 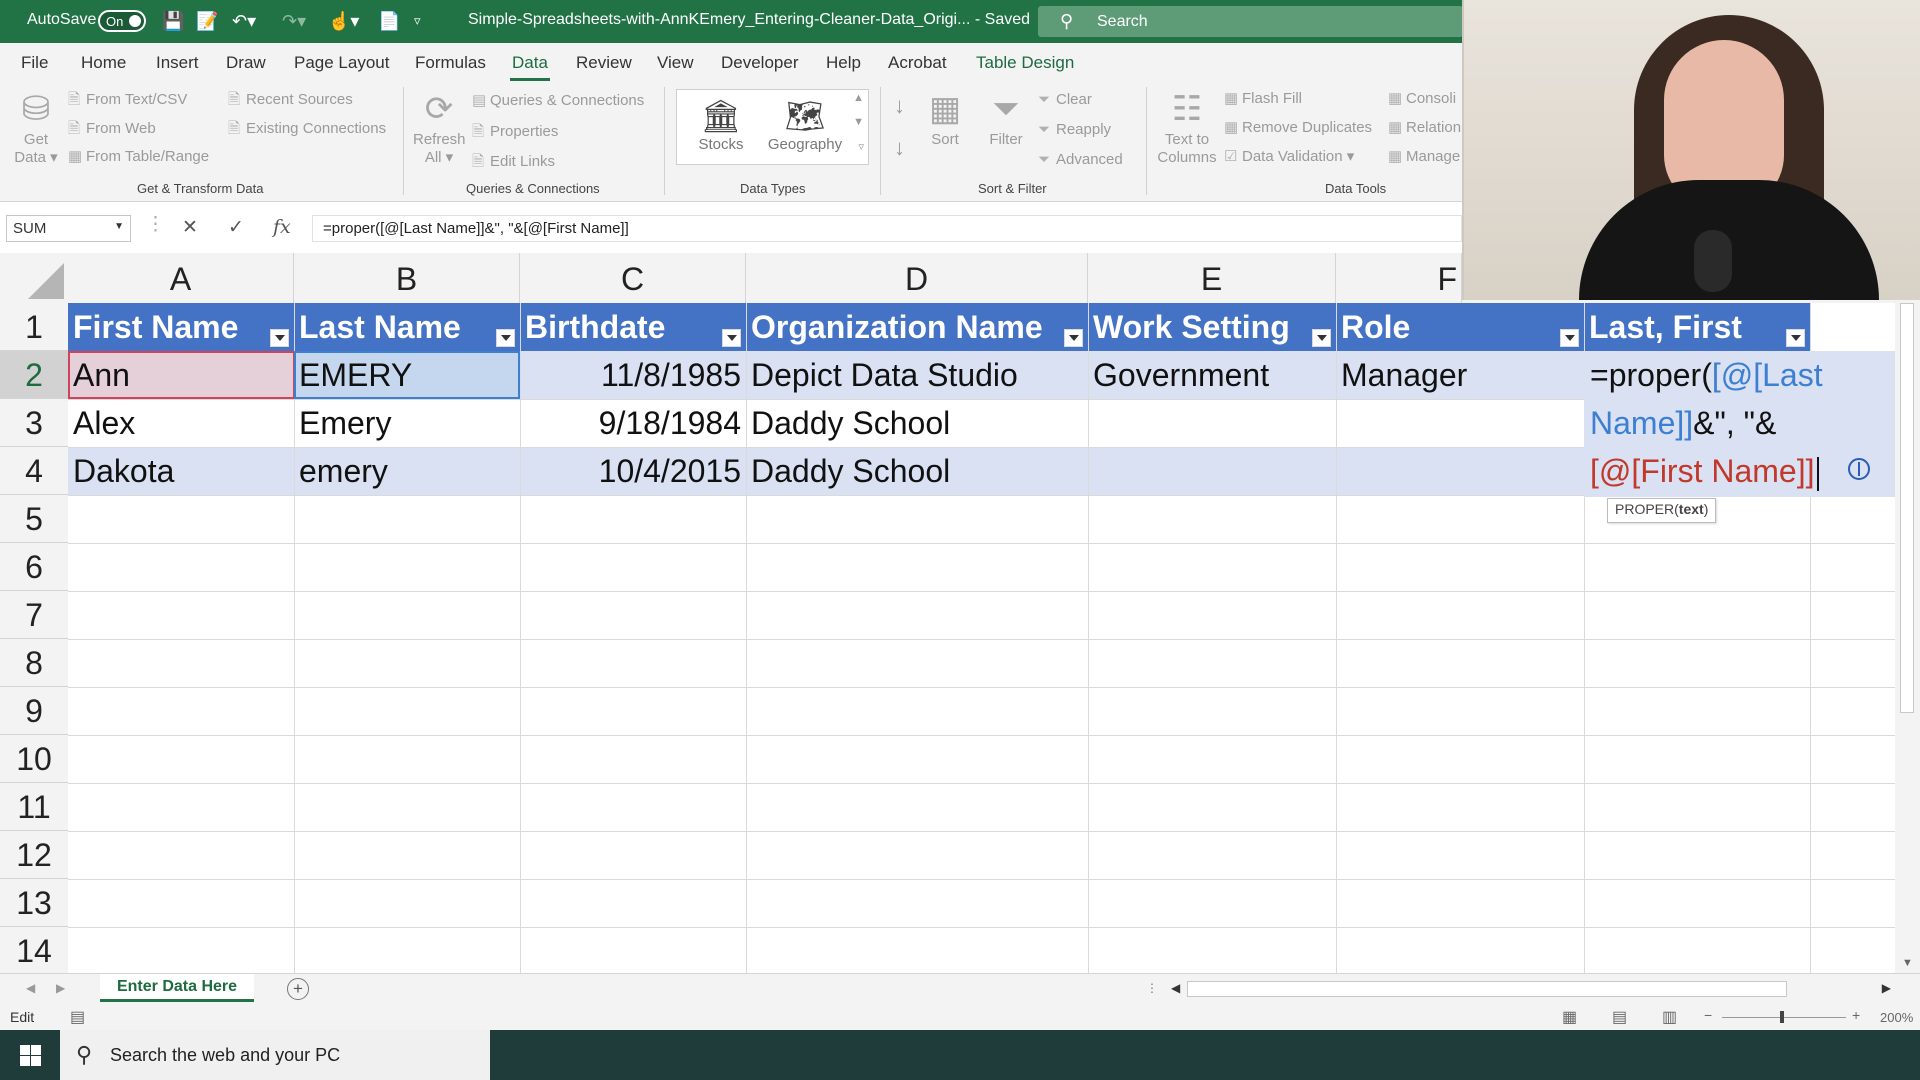 What do you see at coordinates (181, 278) in the screenshot?
I see `column-header-a: A` at bounding box center [181, 278].